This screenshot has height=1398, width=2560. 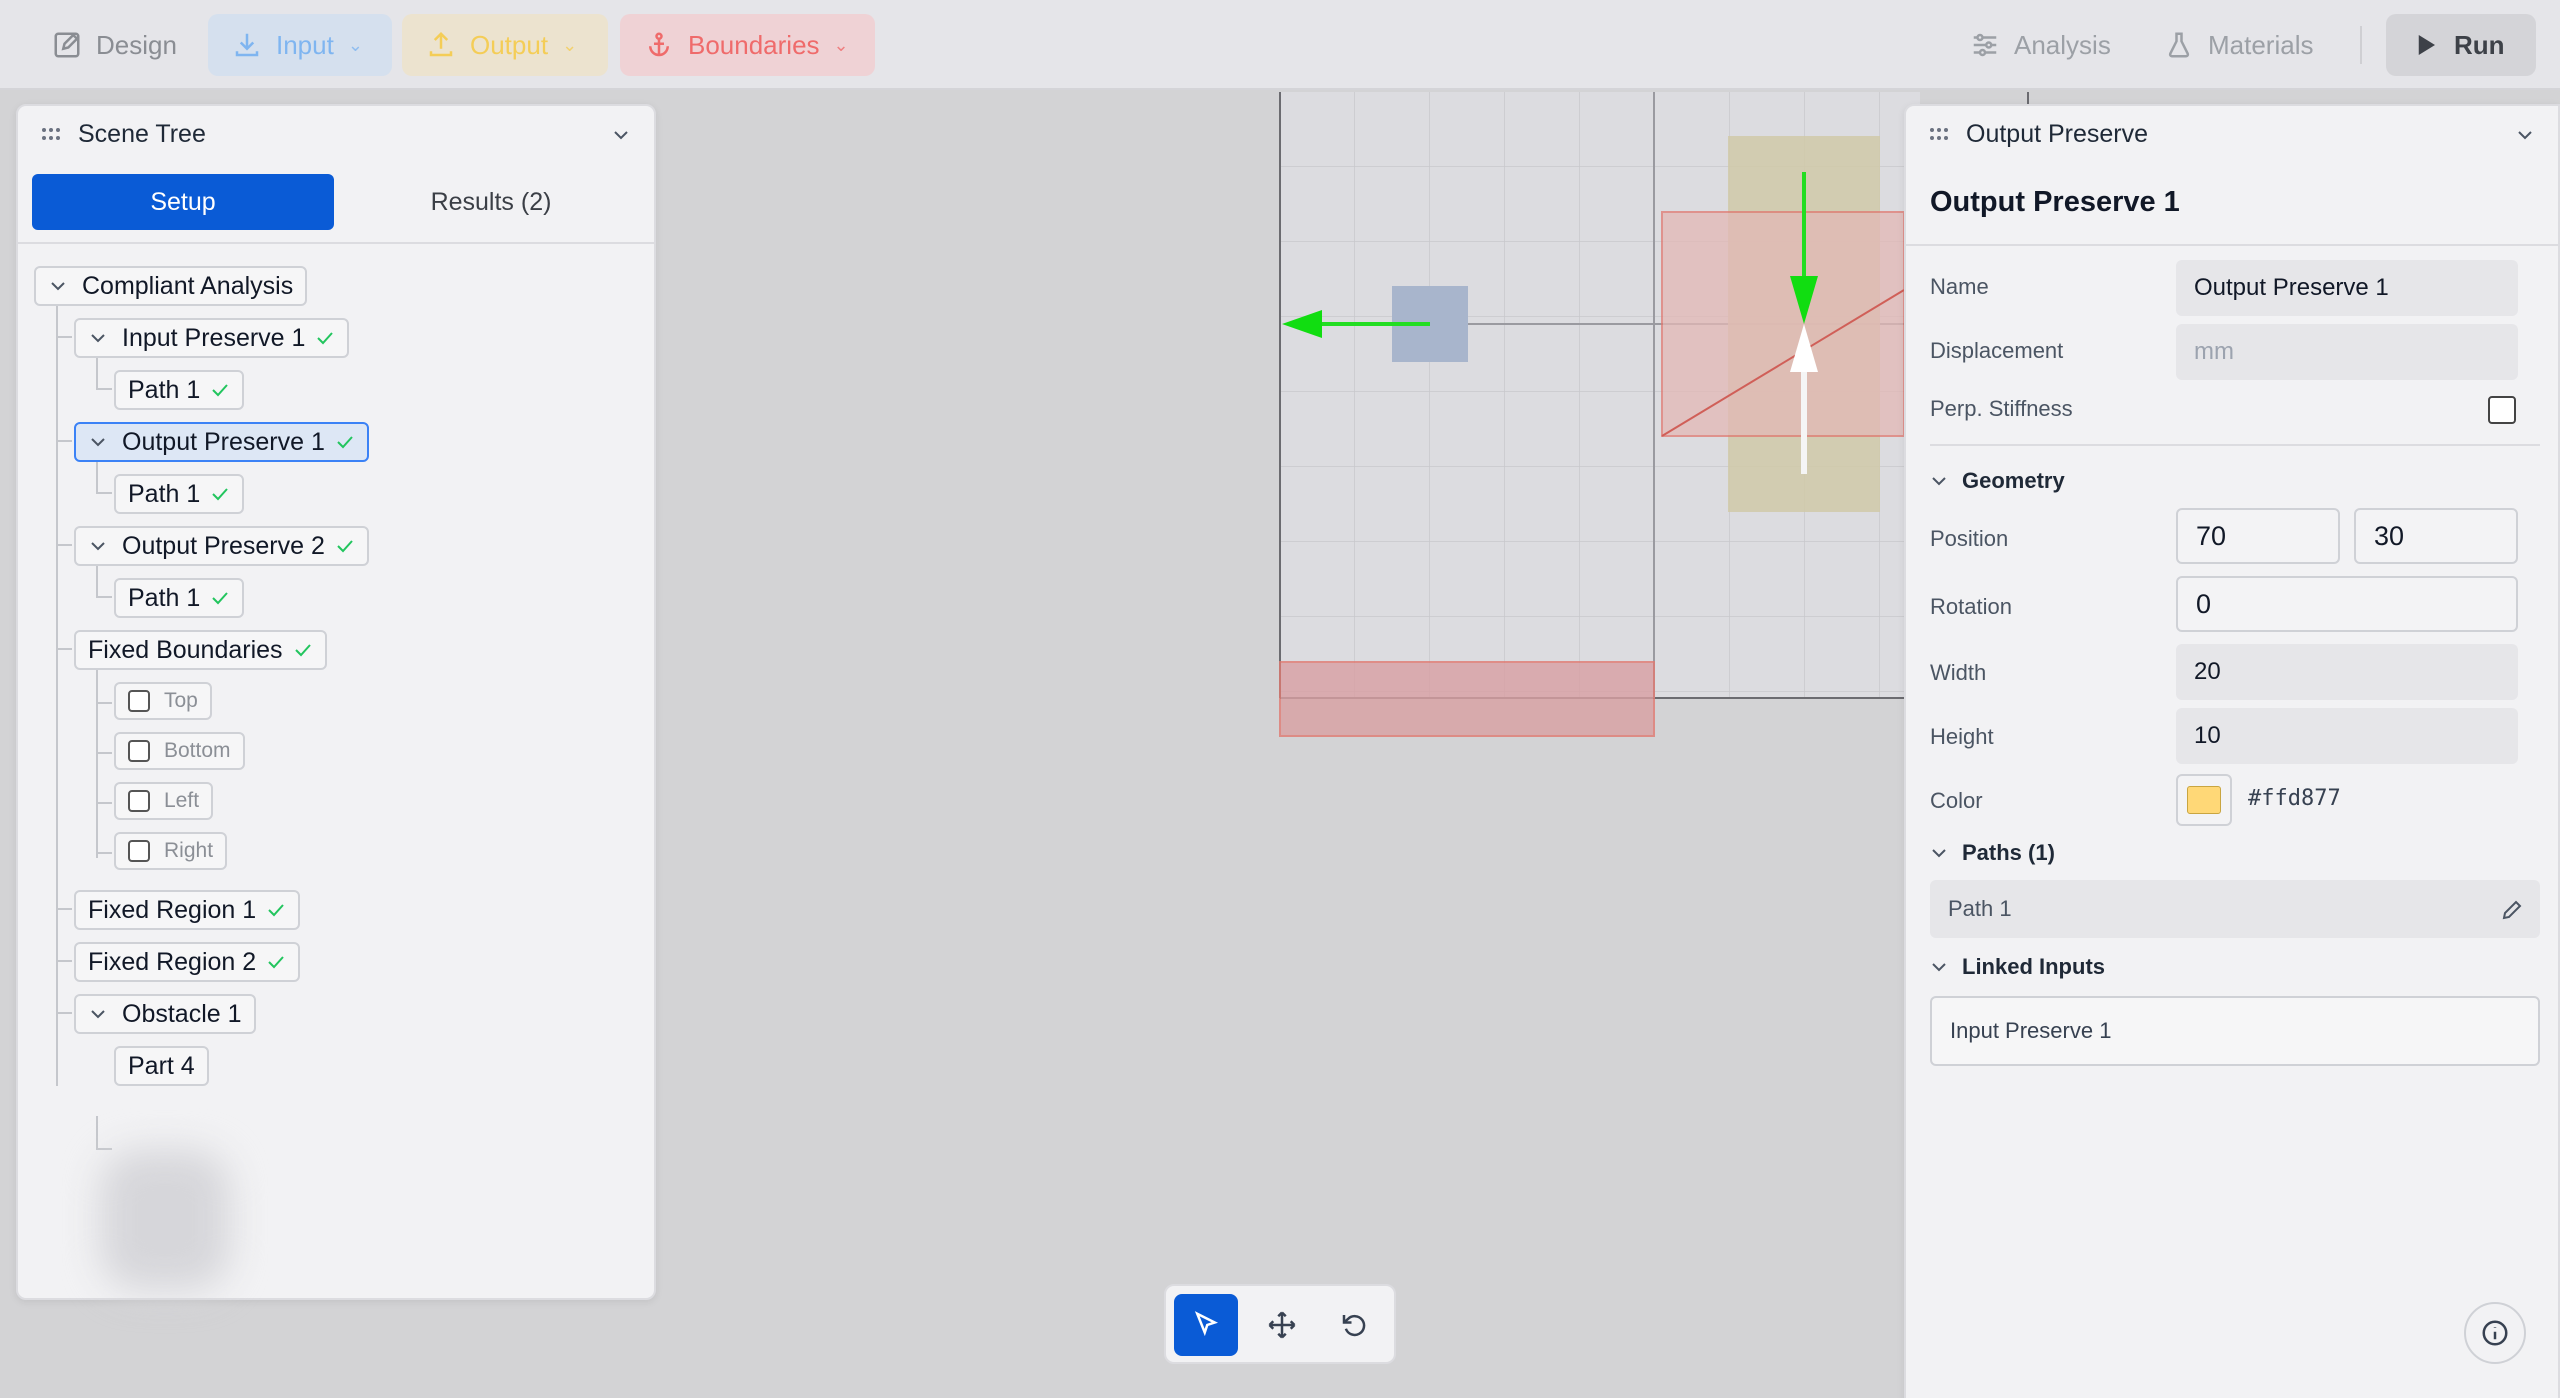 What do you see at coordinates (2235, 1031) in the screenshot?
I see `linked-input-select: Input Preserve 1` at bounding box center [2235, 1031].